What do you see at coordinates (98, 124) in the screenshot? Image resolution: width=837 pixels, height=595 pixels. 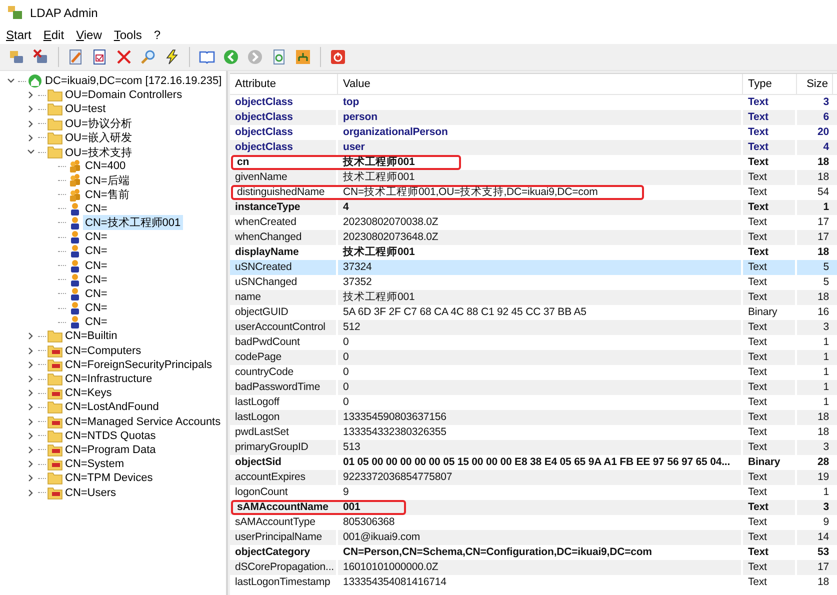 I see `tree-item: OU=协议分析` at bounding box center [98, 124].